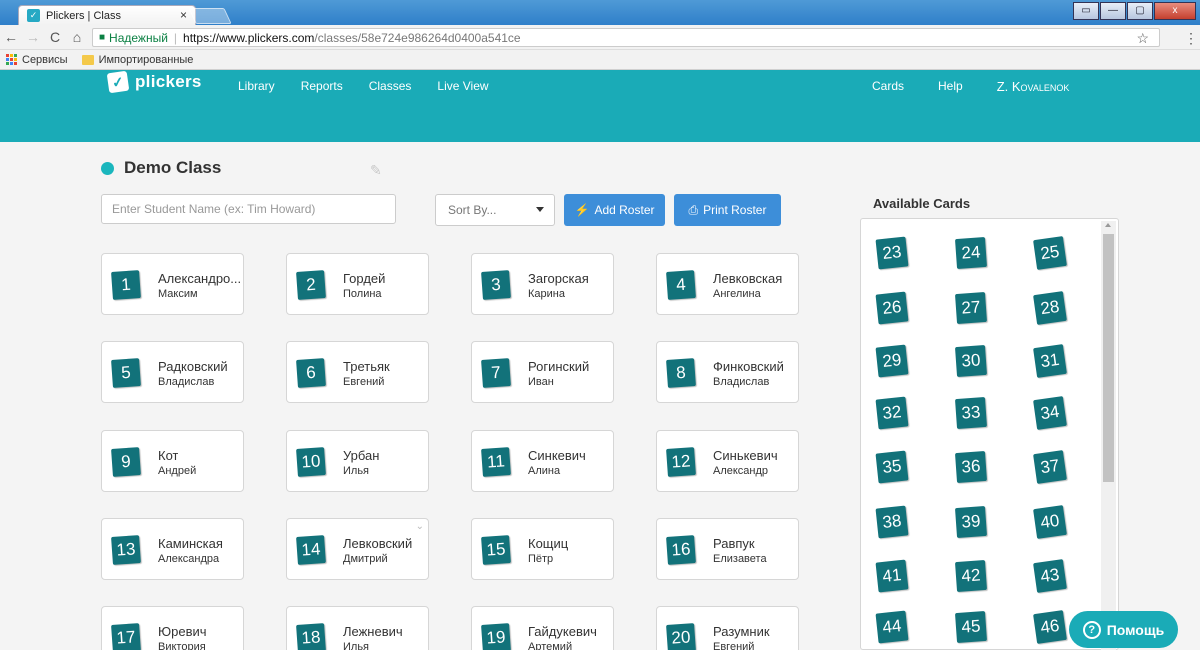 This screenshot has height=650, width=1200. I want to click on add-roster-label: Add Roster, so click(624, 210).